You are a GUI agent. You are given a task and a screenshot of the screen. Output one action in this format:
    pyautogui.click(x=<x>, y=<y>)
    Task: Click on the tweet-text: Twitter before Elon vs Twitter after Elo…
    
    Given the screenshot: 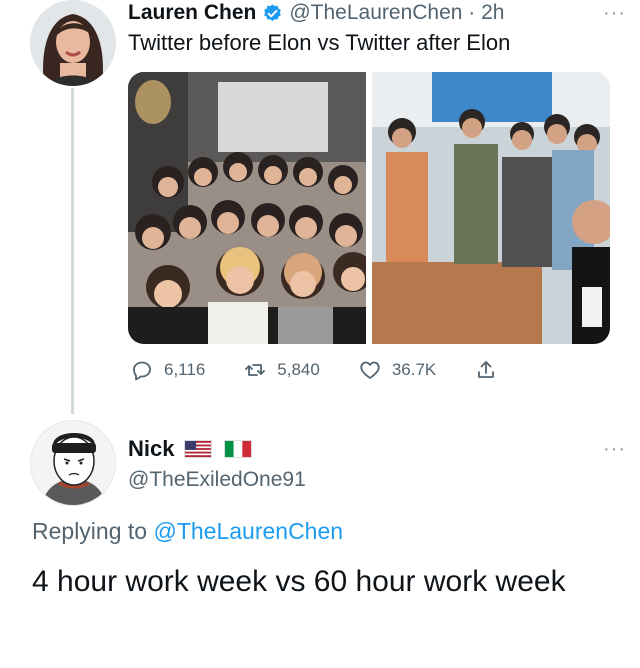 What is the action you would take?
    pyautogui.click(x=319, y=42)
    